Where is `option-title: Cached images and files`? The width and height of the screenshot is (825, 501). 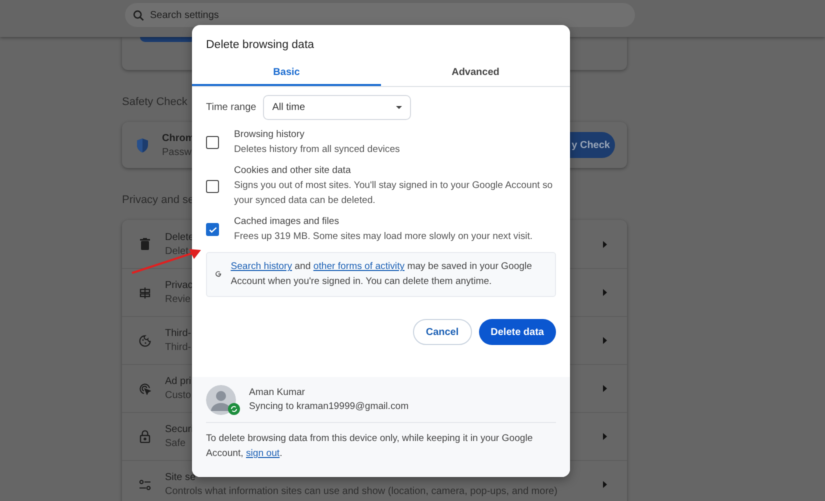
option-title: Cached images and files is located at coordinates (287, 222).